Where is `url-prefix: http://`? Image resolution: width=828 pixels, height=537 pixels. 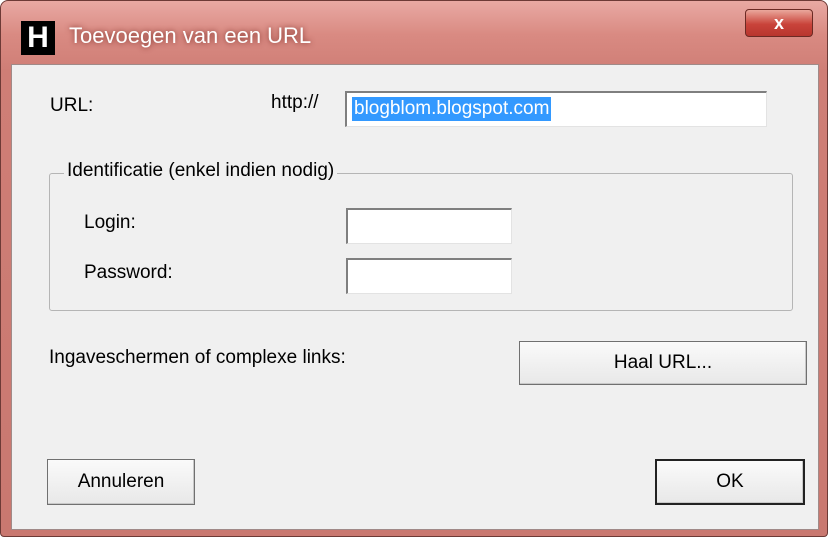 url-prefix: http:// is located at coordinates (295, 102).